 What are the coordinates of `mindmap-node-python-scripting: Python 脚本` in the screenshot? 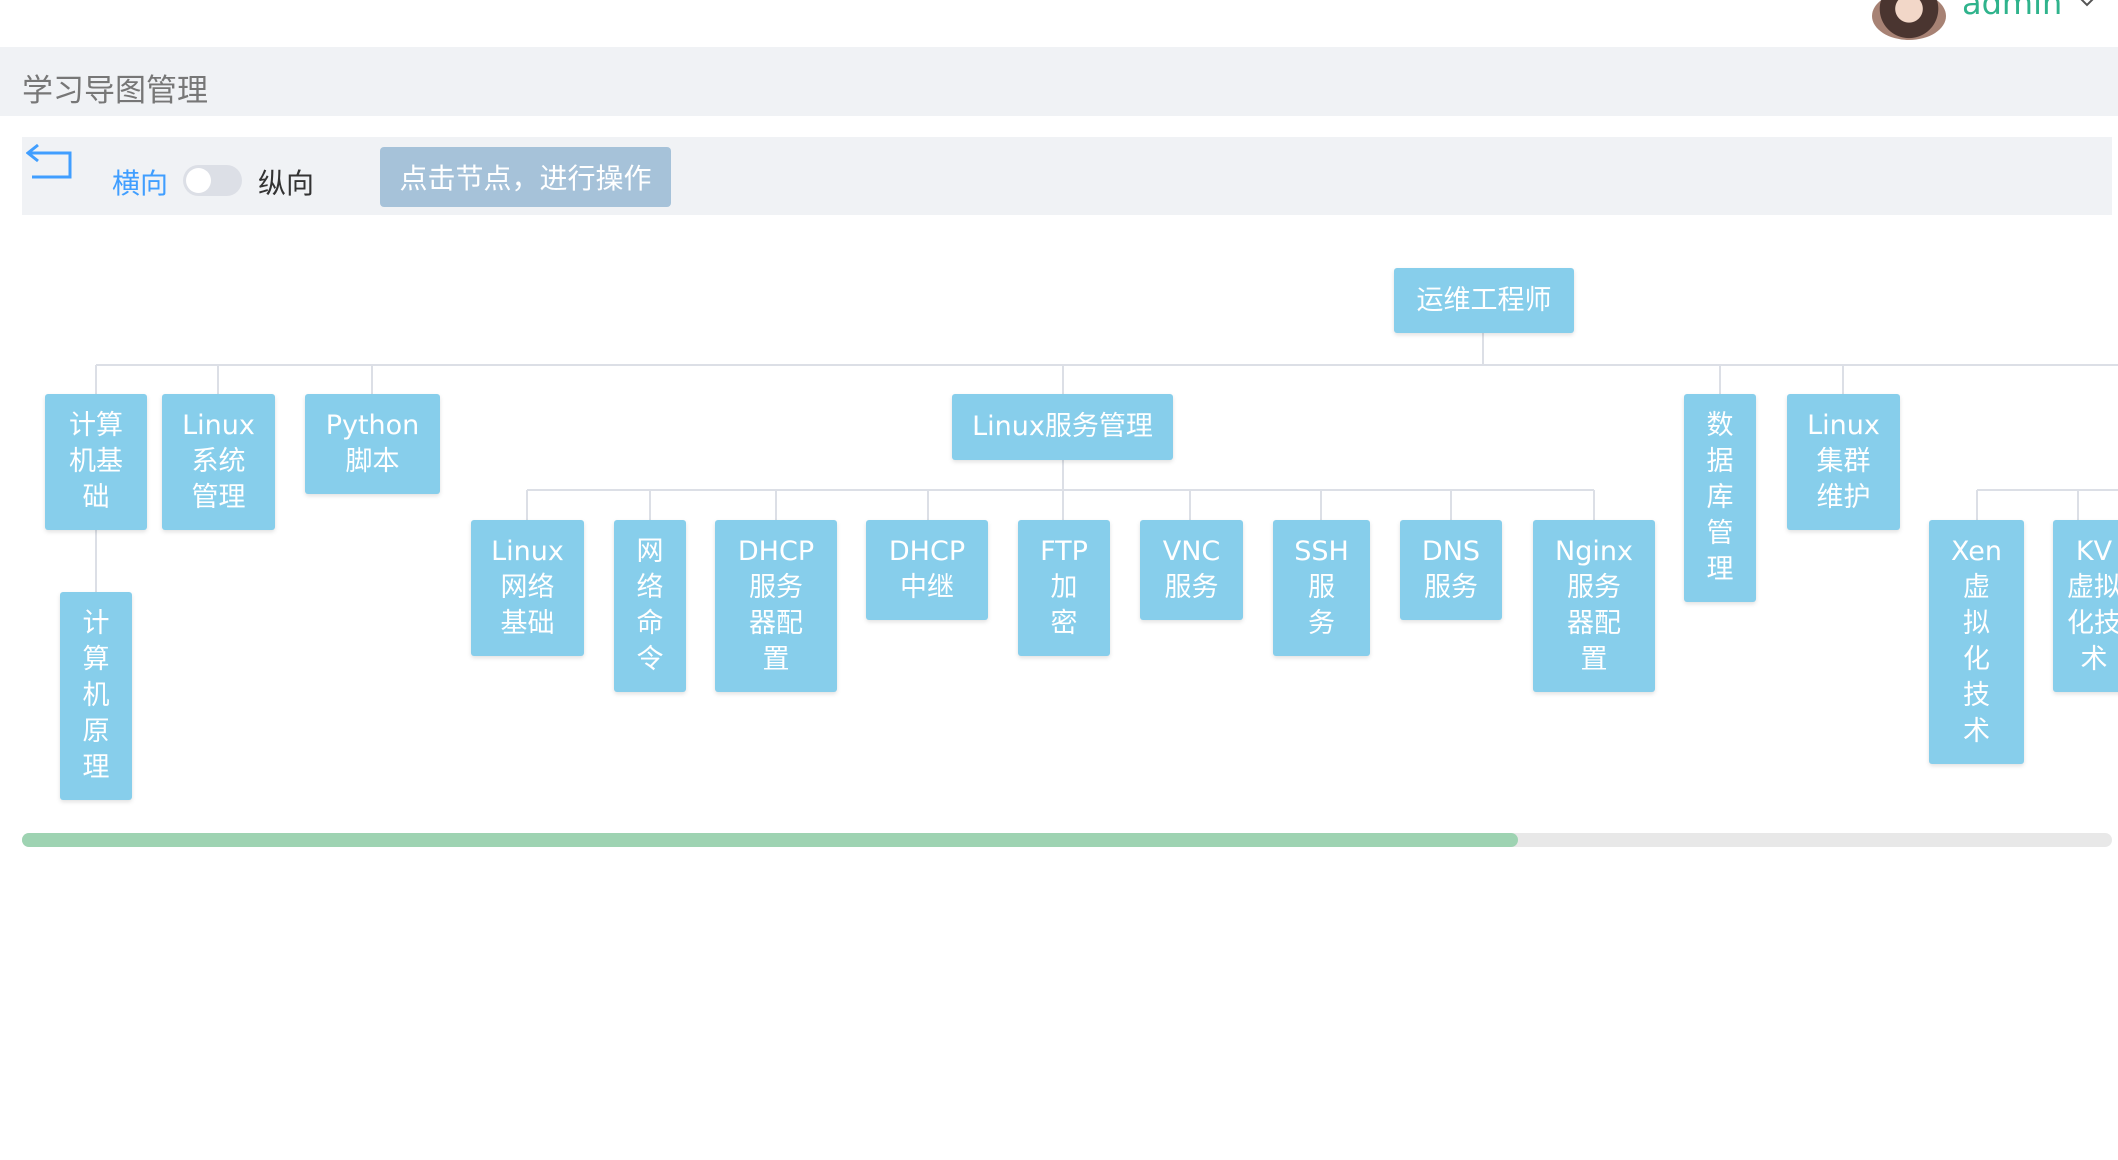 It's located at (372, 444).